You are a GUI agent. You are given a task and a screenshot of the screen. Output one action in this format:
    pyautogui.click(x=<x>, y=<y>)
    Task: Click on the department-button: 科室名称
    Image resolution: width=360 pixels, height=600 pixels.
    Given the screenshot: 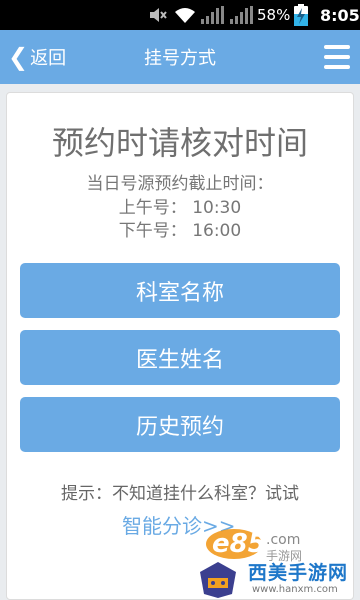 What is the action you would take?
    pyautogui.click(x=180, y=290)
    